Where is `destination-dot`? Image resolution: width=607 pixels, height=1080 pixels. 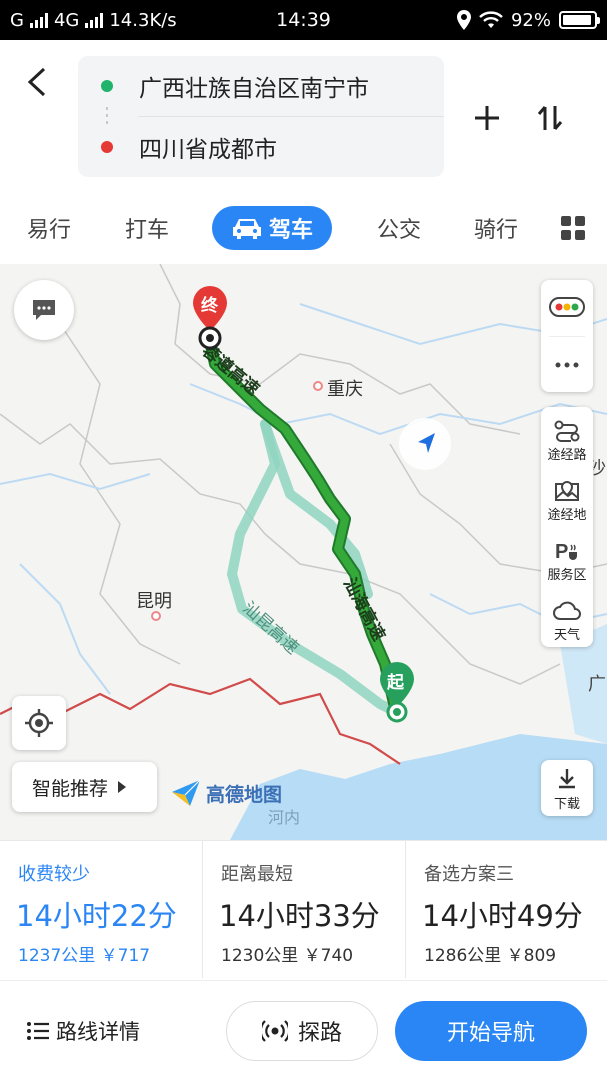 destination-dot is located at coordinates (107, 147).